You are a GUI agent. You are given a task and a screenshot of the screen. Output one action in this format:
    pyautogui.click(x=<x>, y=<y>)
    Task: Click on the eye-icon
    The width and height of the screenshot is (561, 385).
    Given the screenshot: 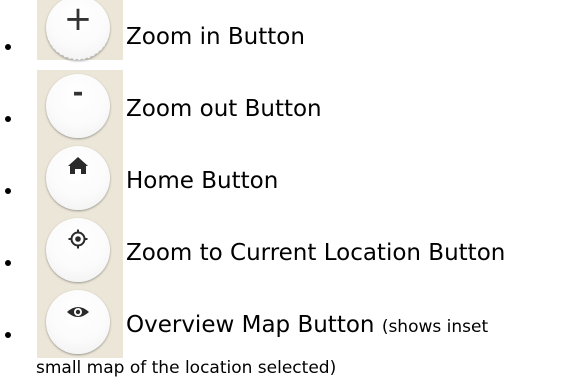 What is the action you would take?
    pyautogui.click(x=78, y=322)
    